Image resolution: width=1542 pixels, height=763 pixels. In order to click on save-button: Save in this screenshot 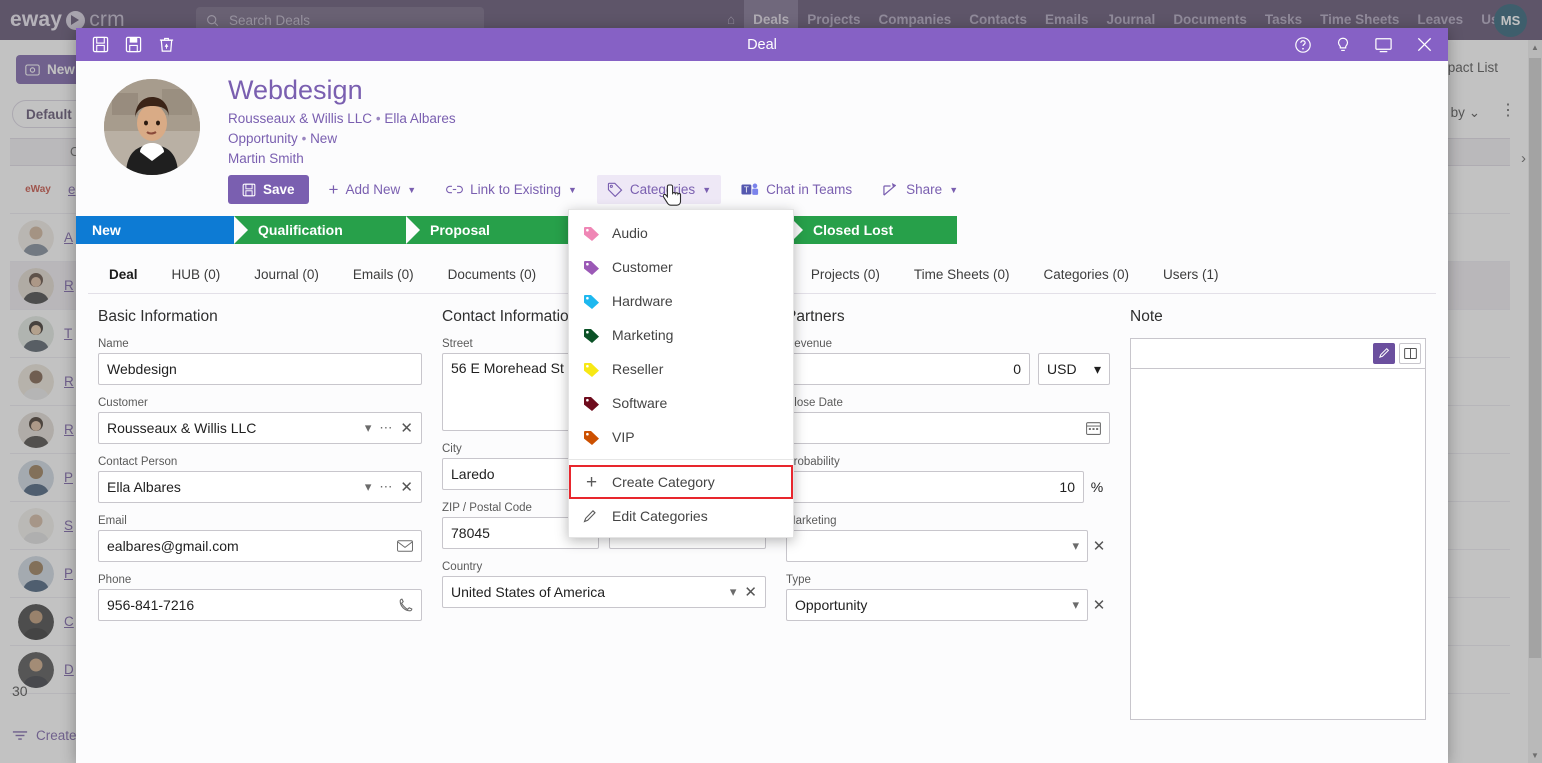, I will do `click(268, 190)`.